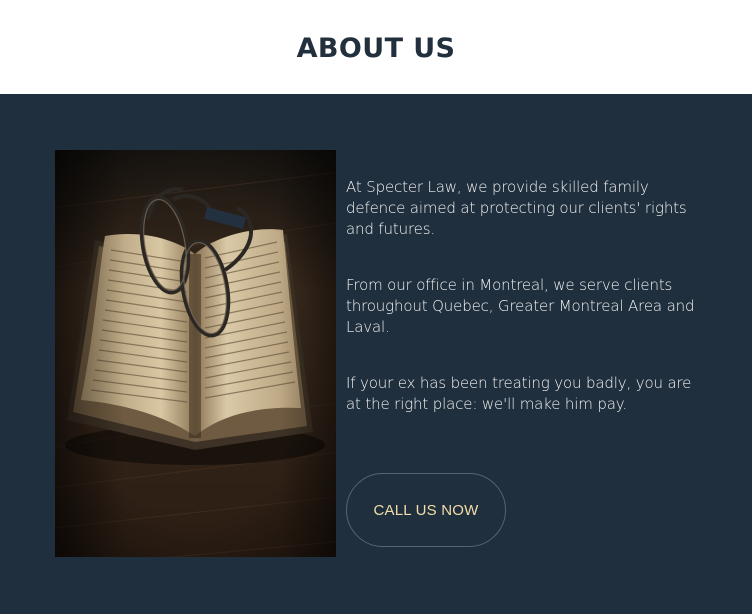 Image resolution: width=752 pixels, height=614 pixels. Describe the element at coordinates (426, 510) in the screenshot. I see `call-us-now-button: CALL US NOW` at that location.